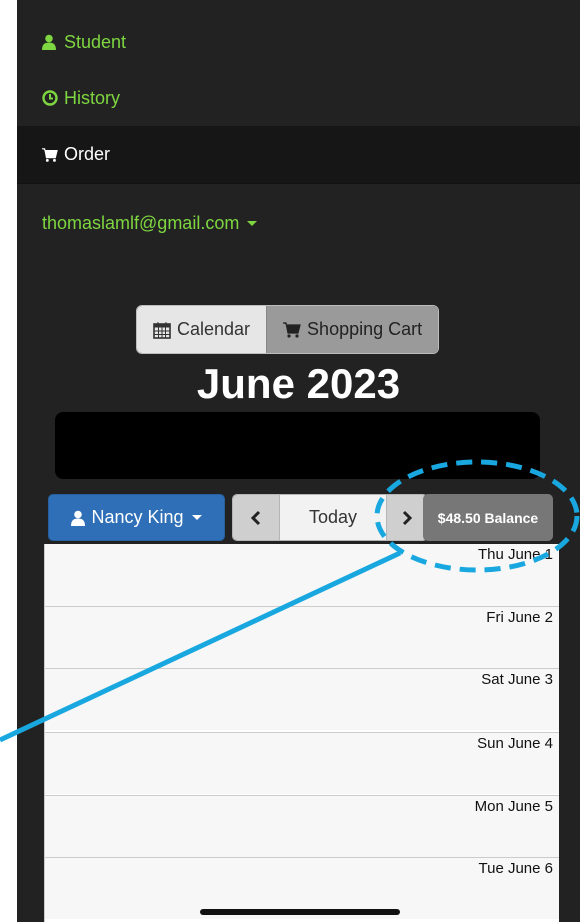  I want to click on day-row: Fri June 2, so click(302, 637).